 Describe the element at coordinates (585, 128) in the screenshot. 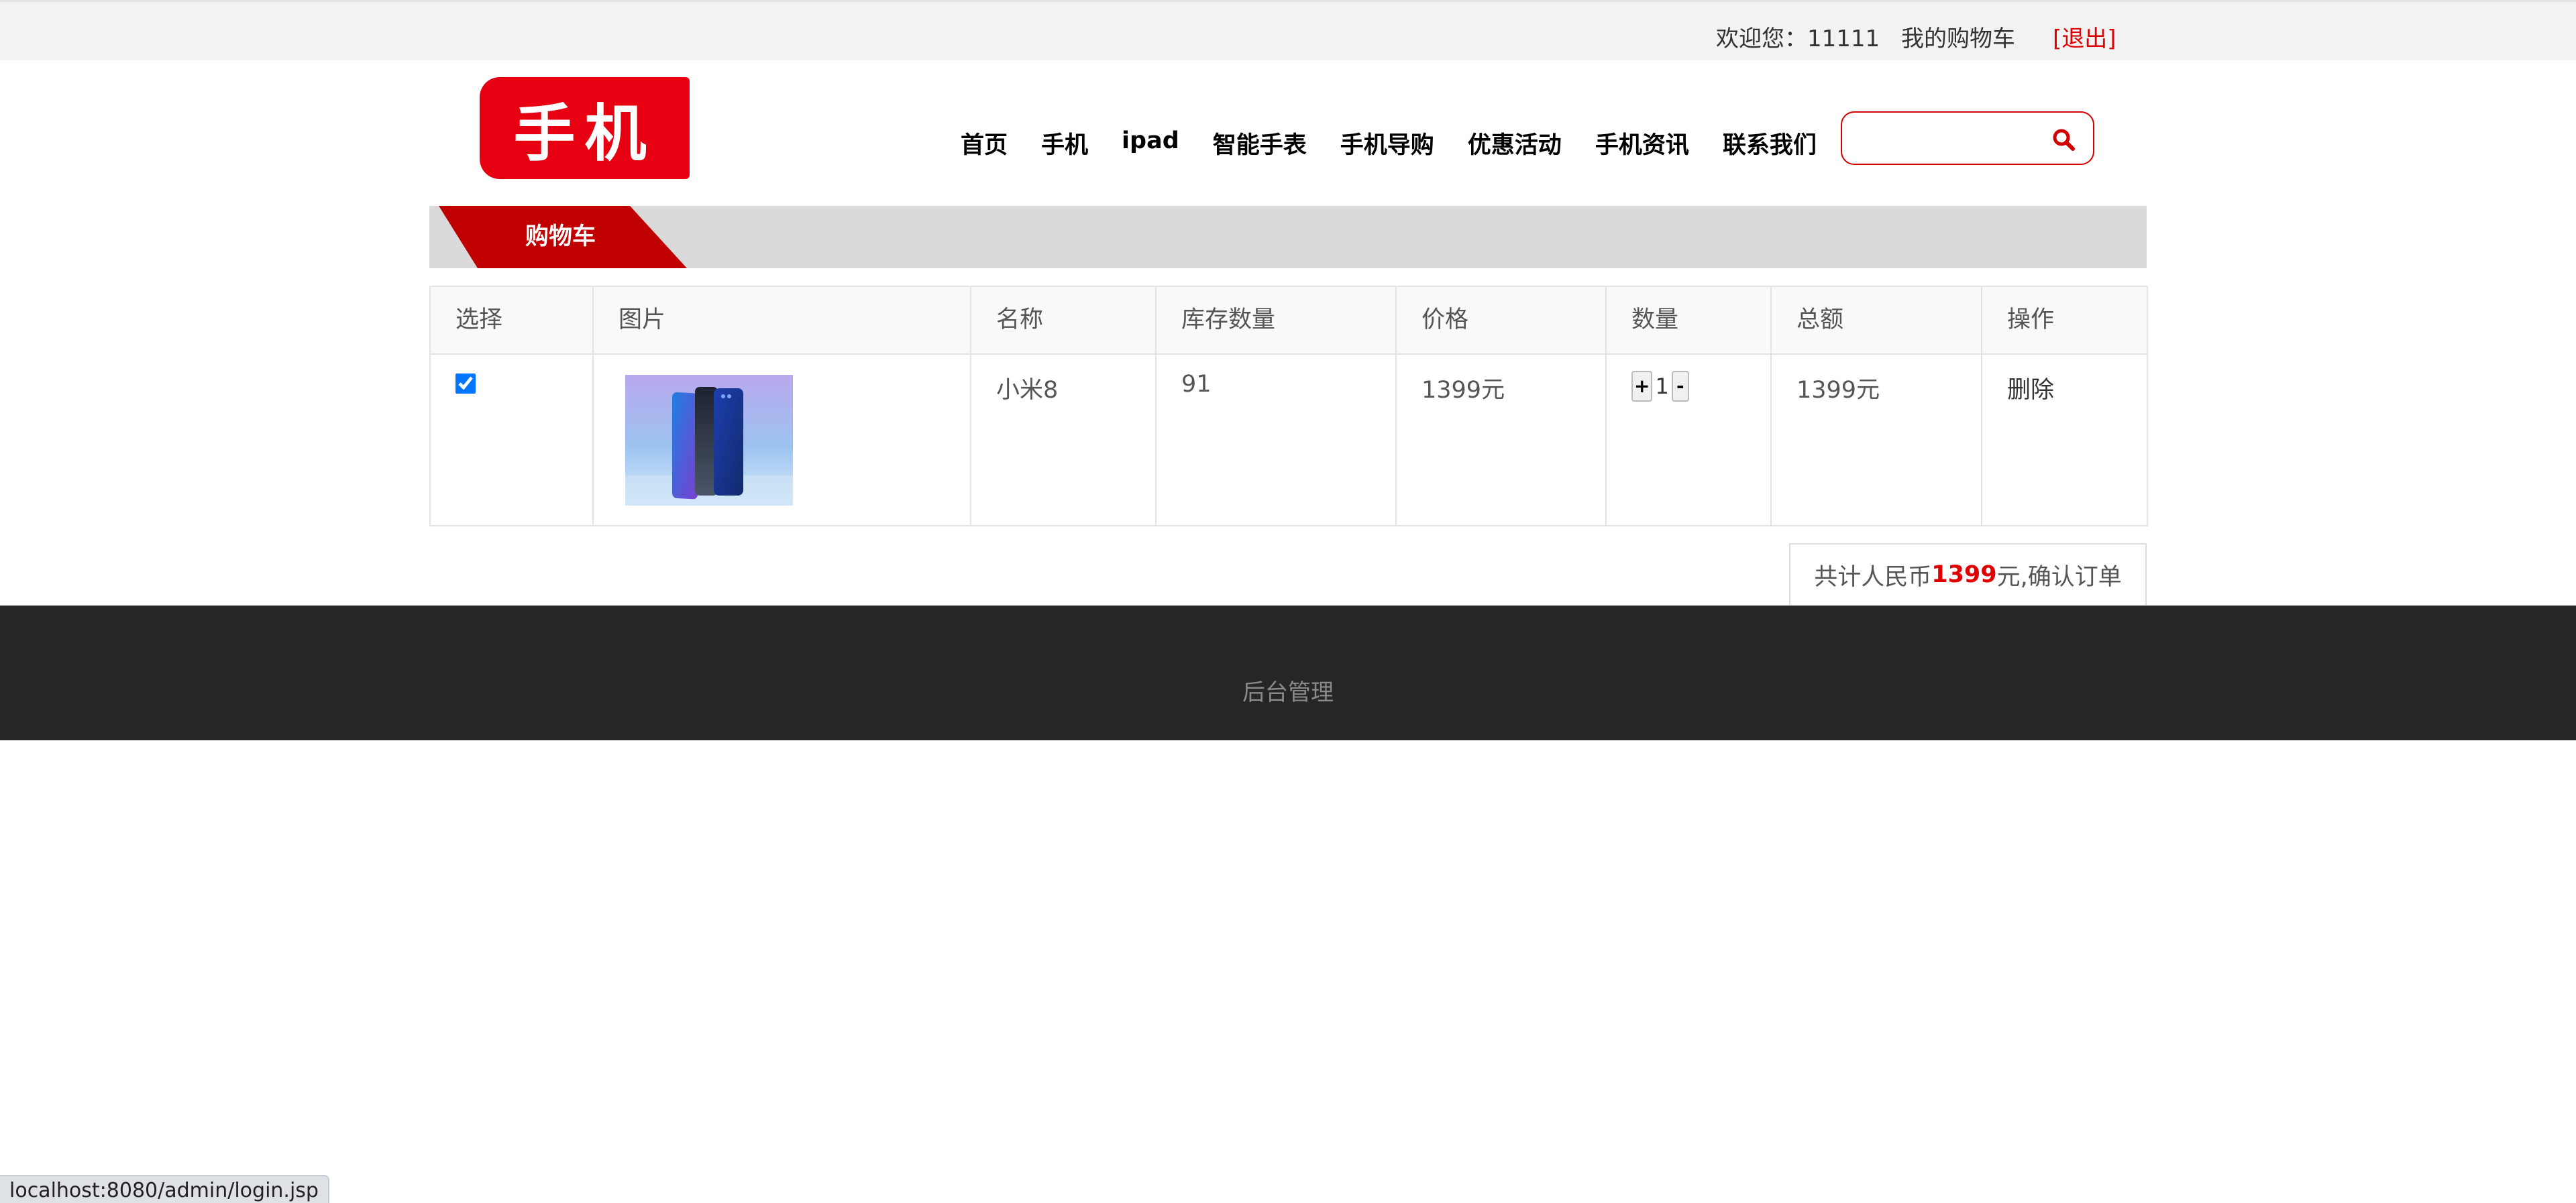

I see `site-logo: 手机` at that location.